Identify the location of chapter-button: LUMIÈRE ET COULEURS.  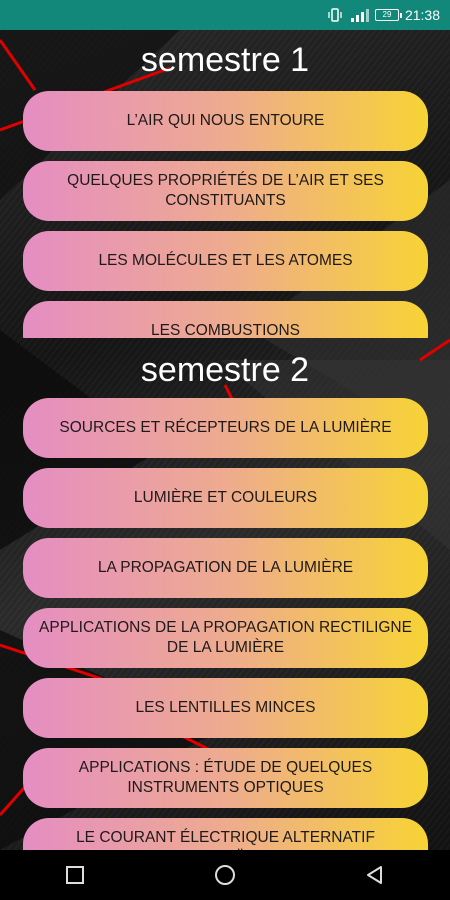
(225, 498).